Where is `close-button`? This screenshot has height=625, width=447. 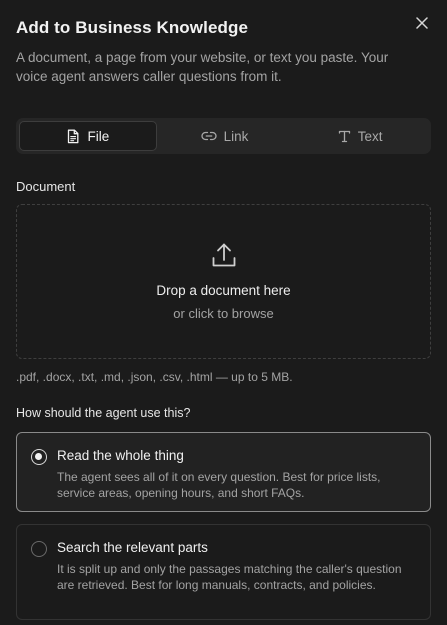
close-button is located at coordinates (422, 23).